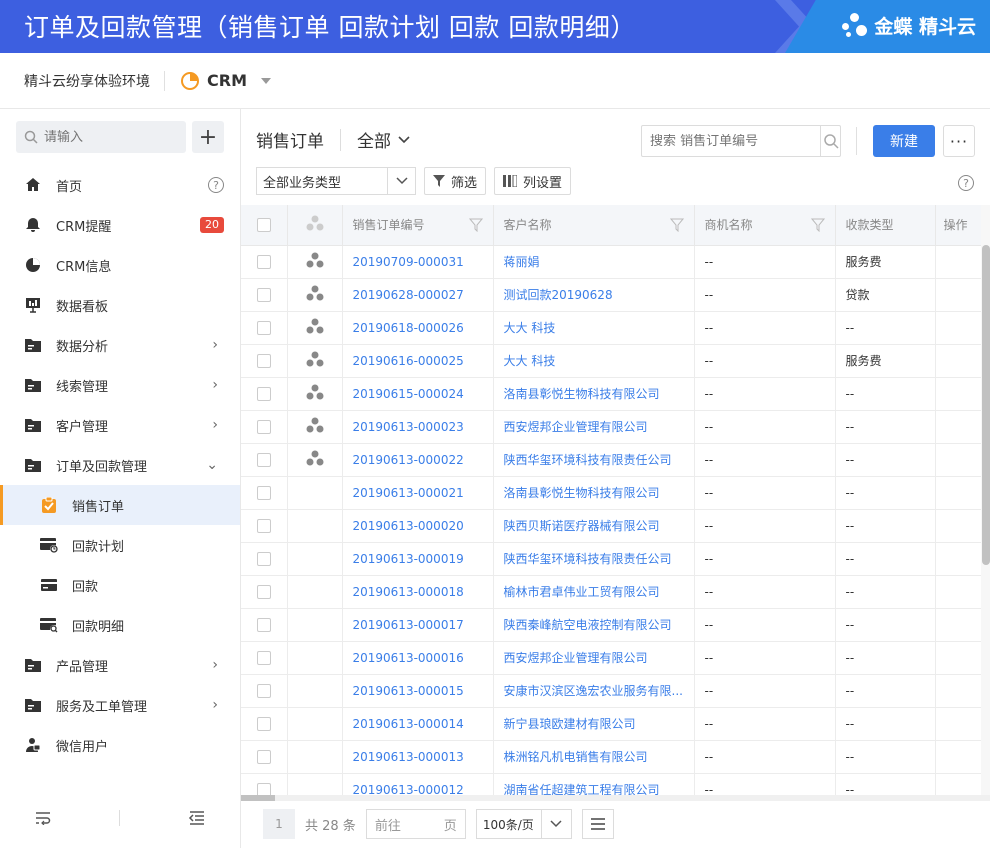 Image resolution: width=990 pixels, height=848 pixels. I want to click on sidebar-item-board: 数据看板, so click(120, 305).